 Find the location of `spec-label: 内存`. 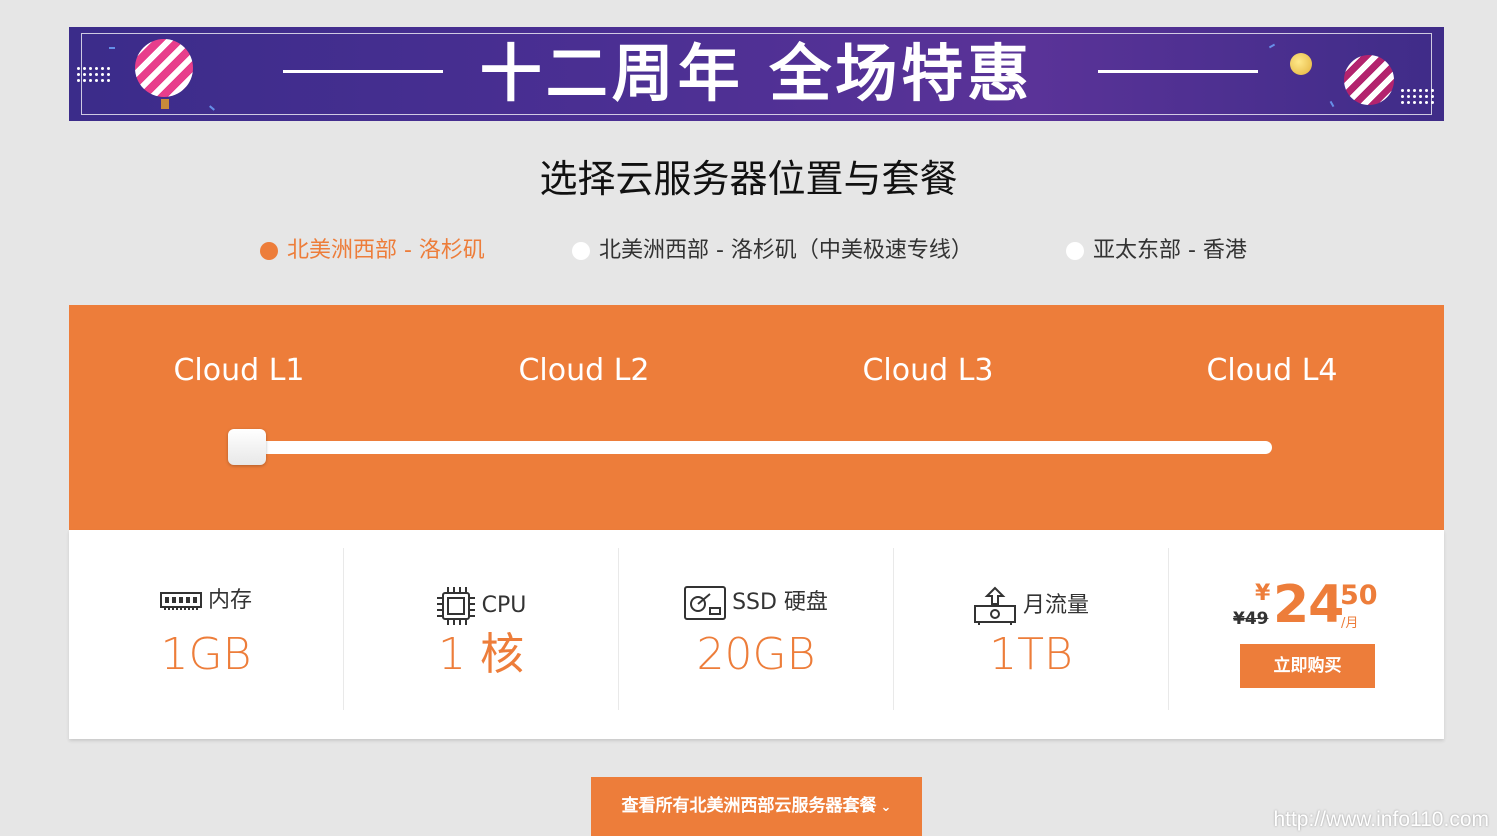

spec-label: 内存 is located at coordinates (229, 600).